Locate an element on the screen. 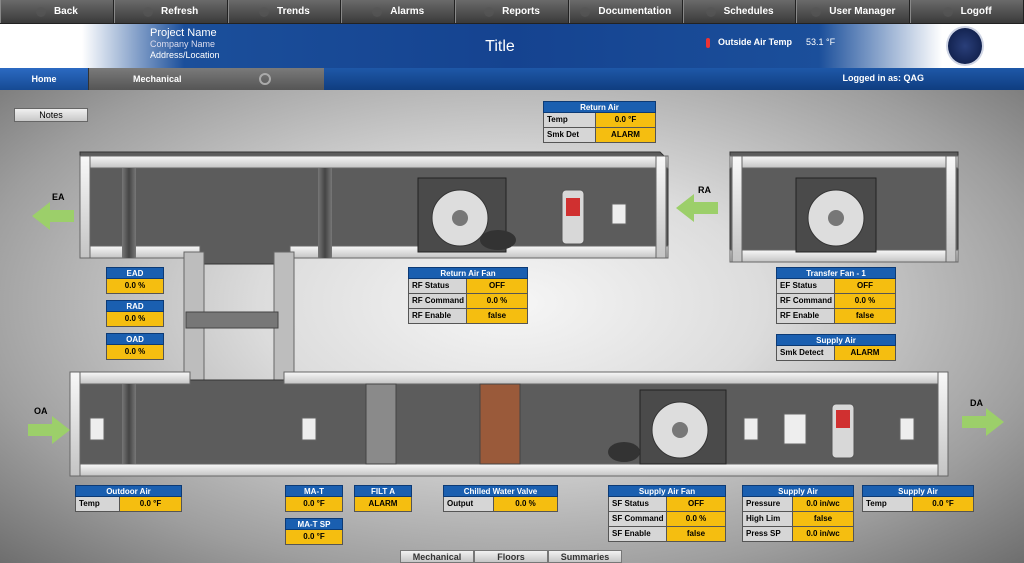  exhaust-air-damper is located at coordinates (129, 213).